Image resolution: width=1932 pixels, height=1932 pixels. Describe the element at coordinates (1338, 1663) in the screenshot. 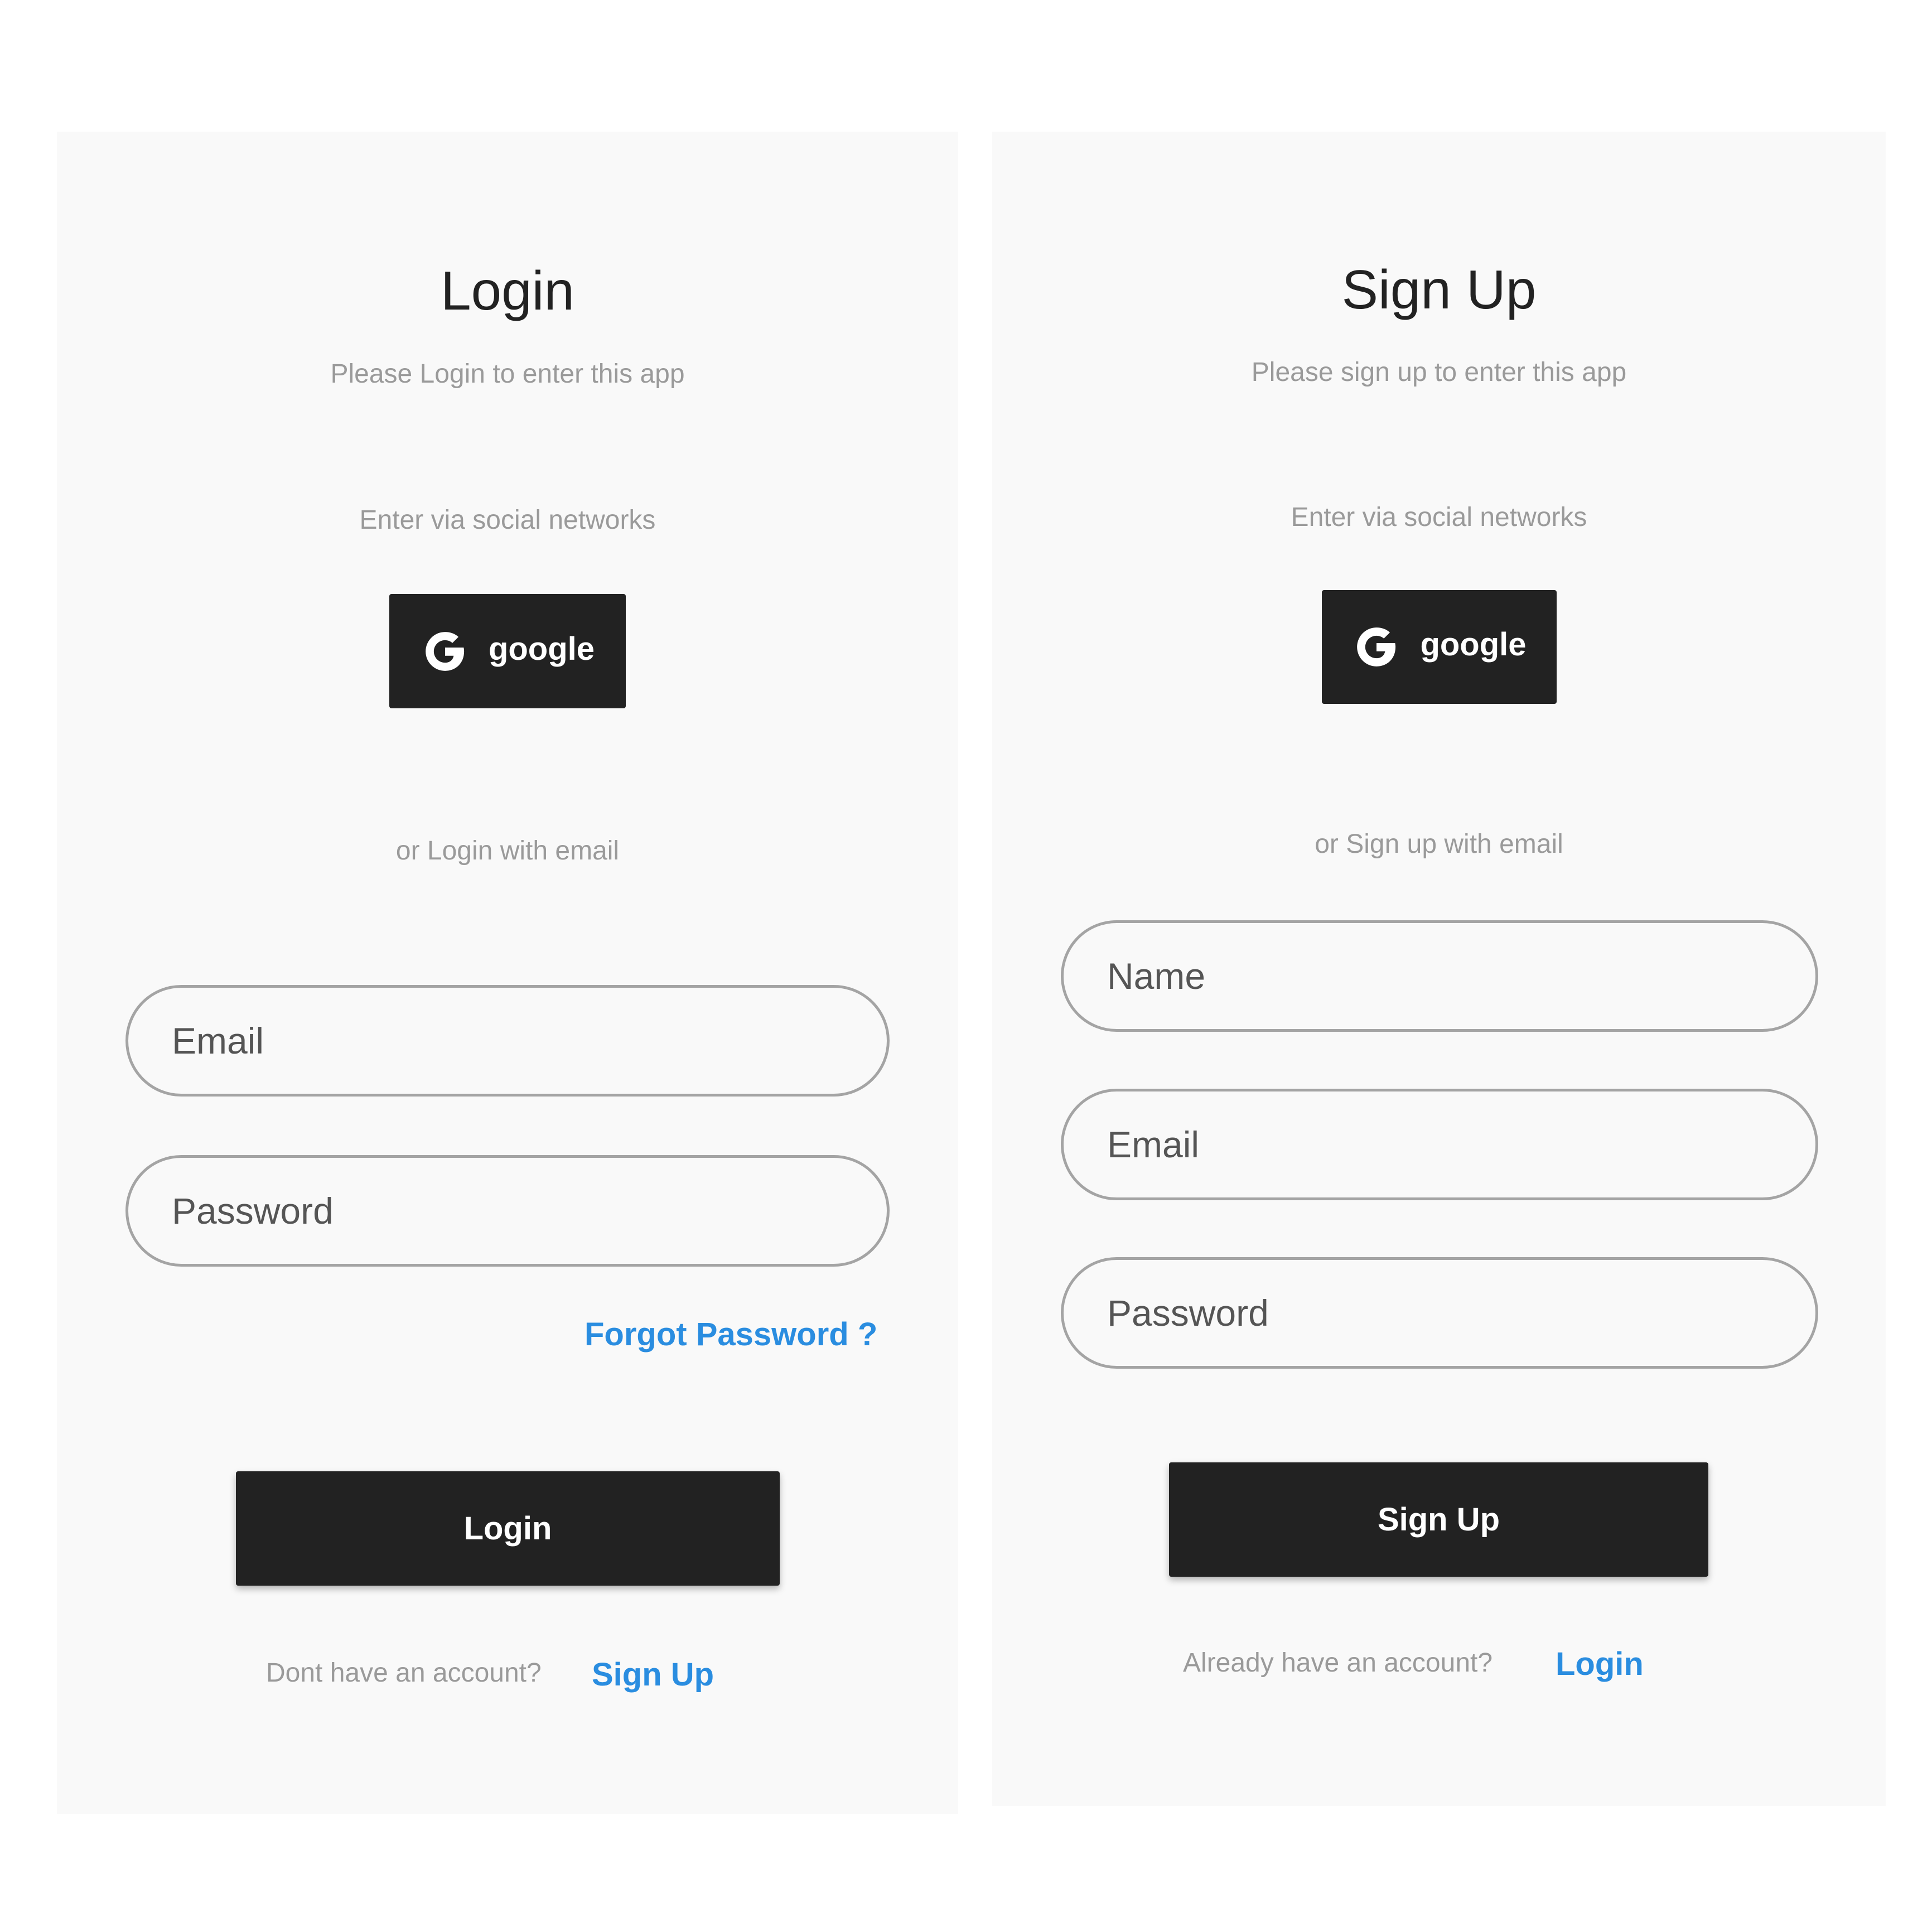

I see `signup-footer-text: Already have an account?` at that location.